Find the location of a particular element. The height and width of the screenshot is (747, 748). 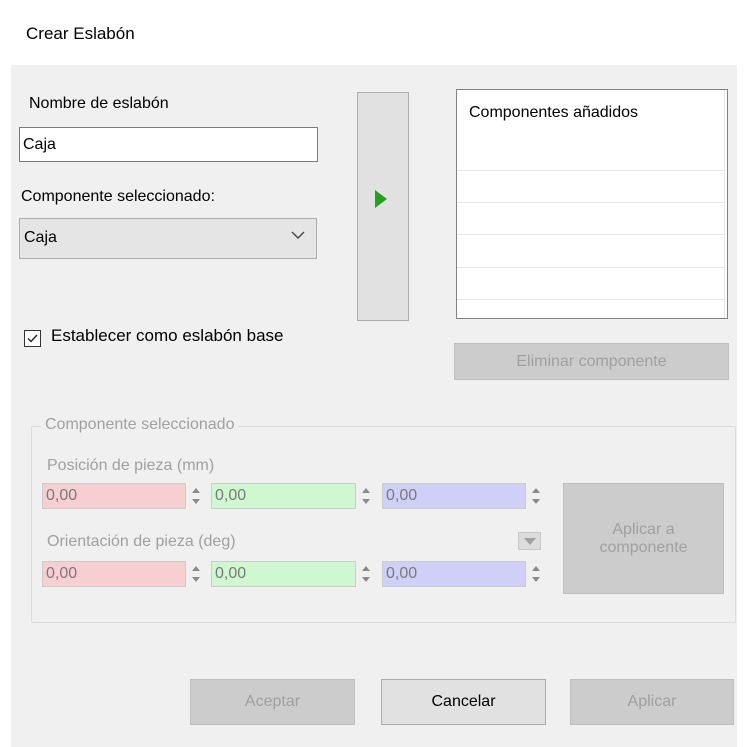

added-components-header: Componentes añadidos is located at coordinates (554, 112).